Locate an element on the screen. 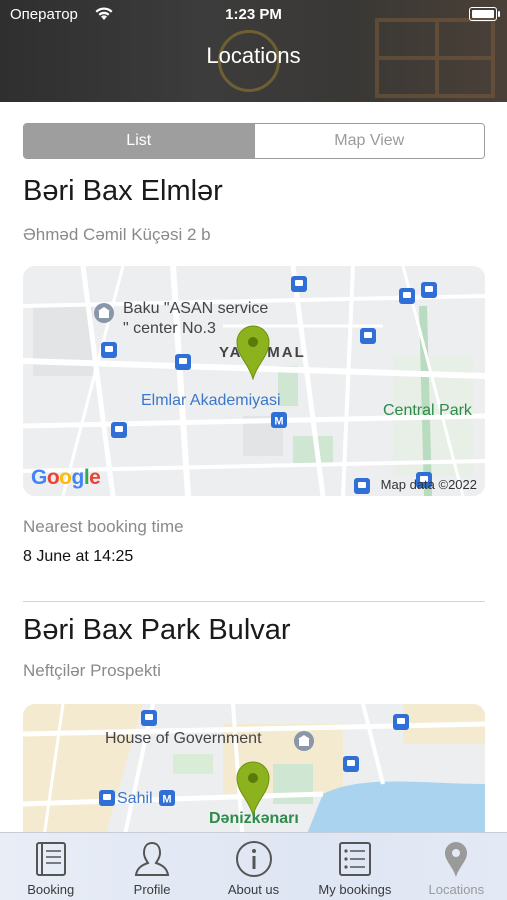 This screenshot has width=507, height=900. nearest-booking-label: Nearest booking time is located at coordinates (103, 526).